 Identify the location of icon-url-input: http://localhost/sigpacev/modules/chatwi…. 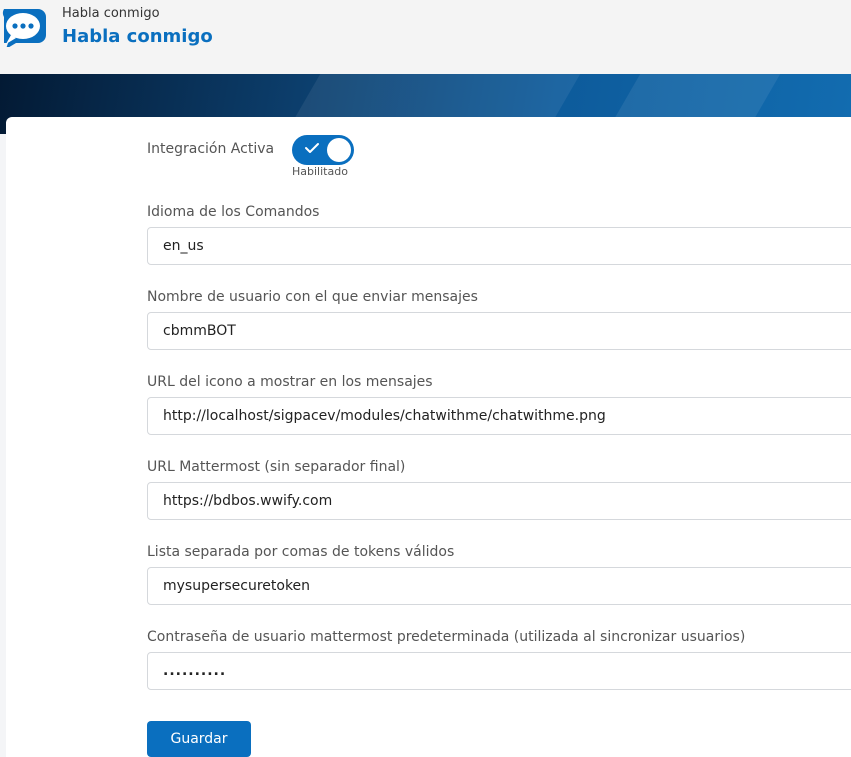
(499, 416).